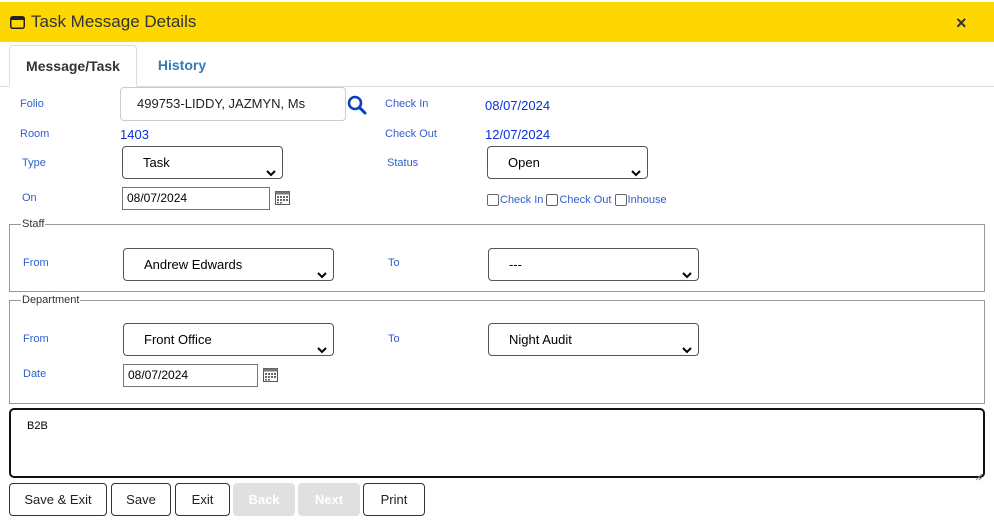 The height and width of the screenshot is (528, 994). What do you see at coordinates (29, 198) in the screenshot?
I see `on-label: On` at bounding box center [29, 198].